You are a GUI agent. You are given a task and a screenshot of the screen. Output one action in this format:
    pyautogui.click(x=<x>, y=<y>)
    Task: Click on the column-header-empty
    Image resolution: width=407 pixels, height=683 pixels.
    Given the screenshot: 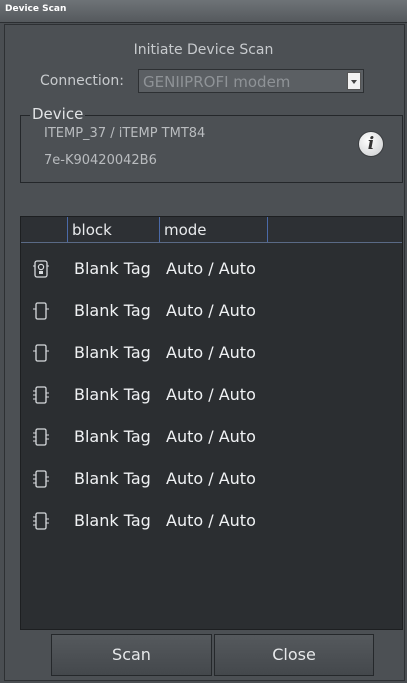 What is the action you would take?
    pyautogui.click(x=335, y=229)
    